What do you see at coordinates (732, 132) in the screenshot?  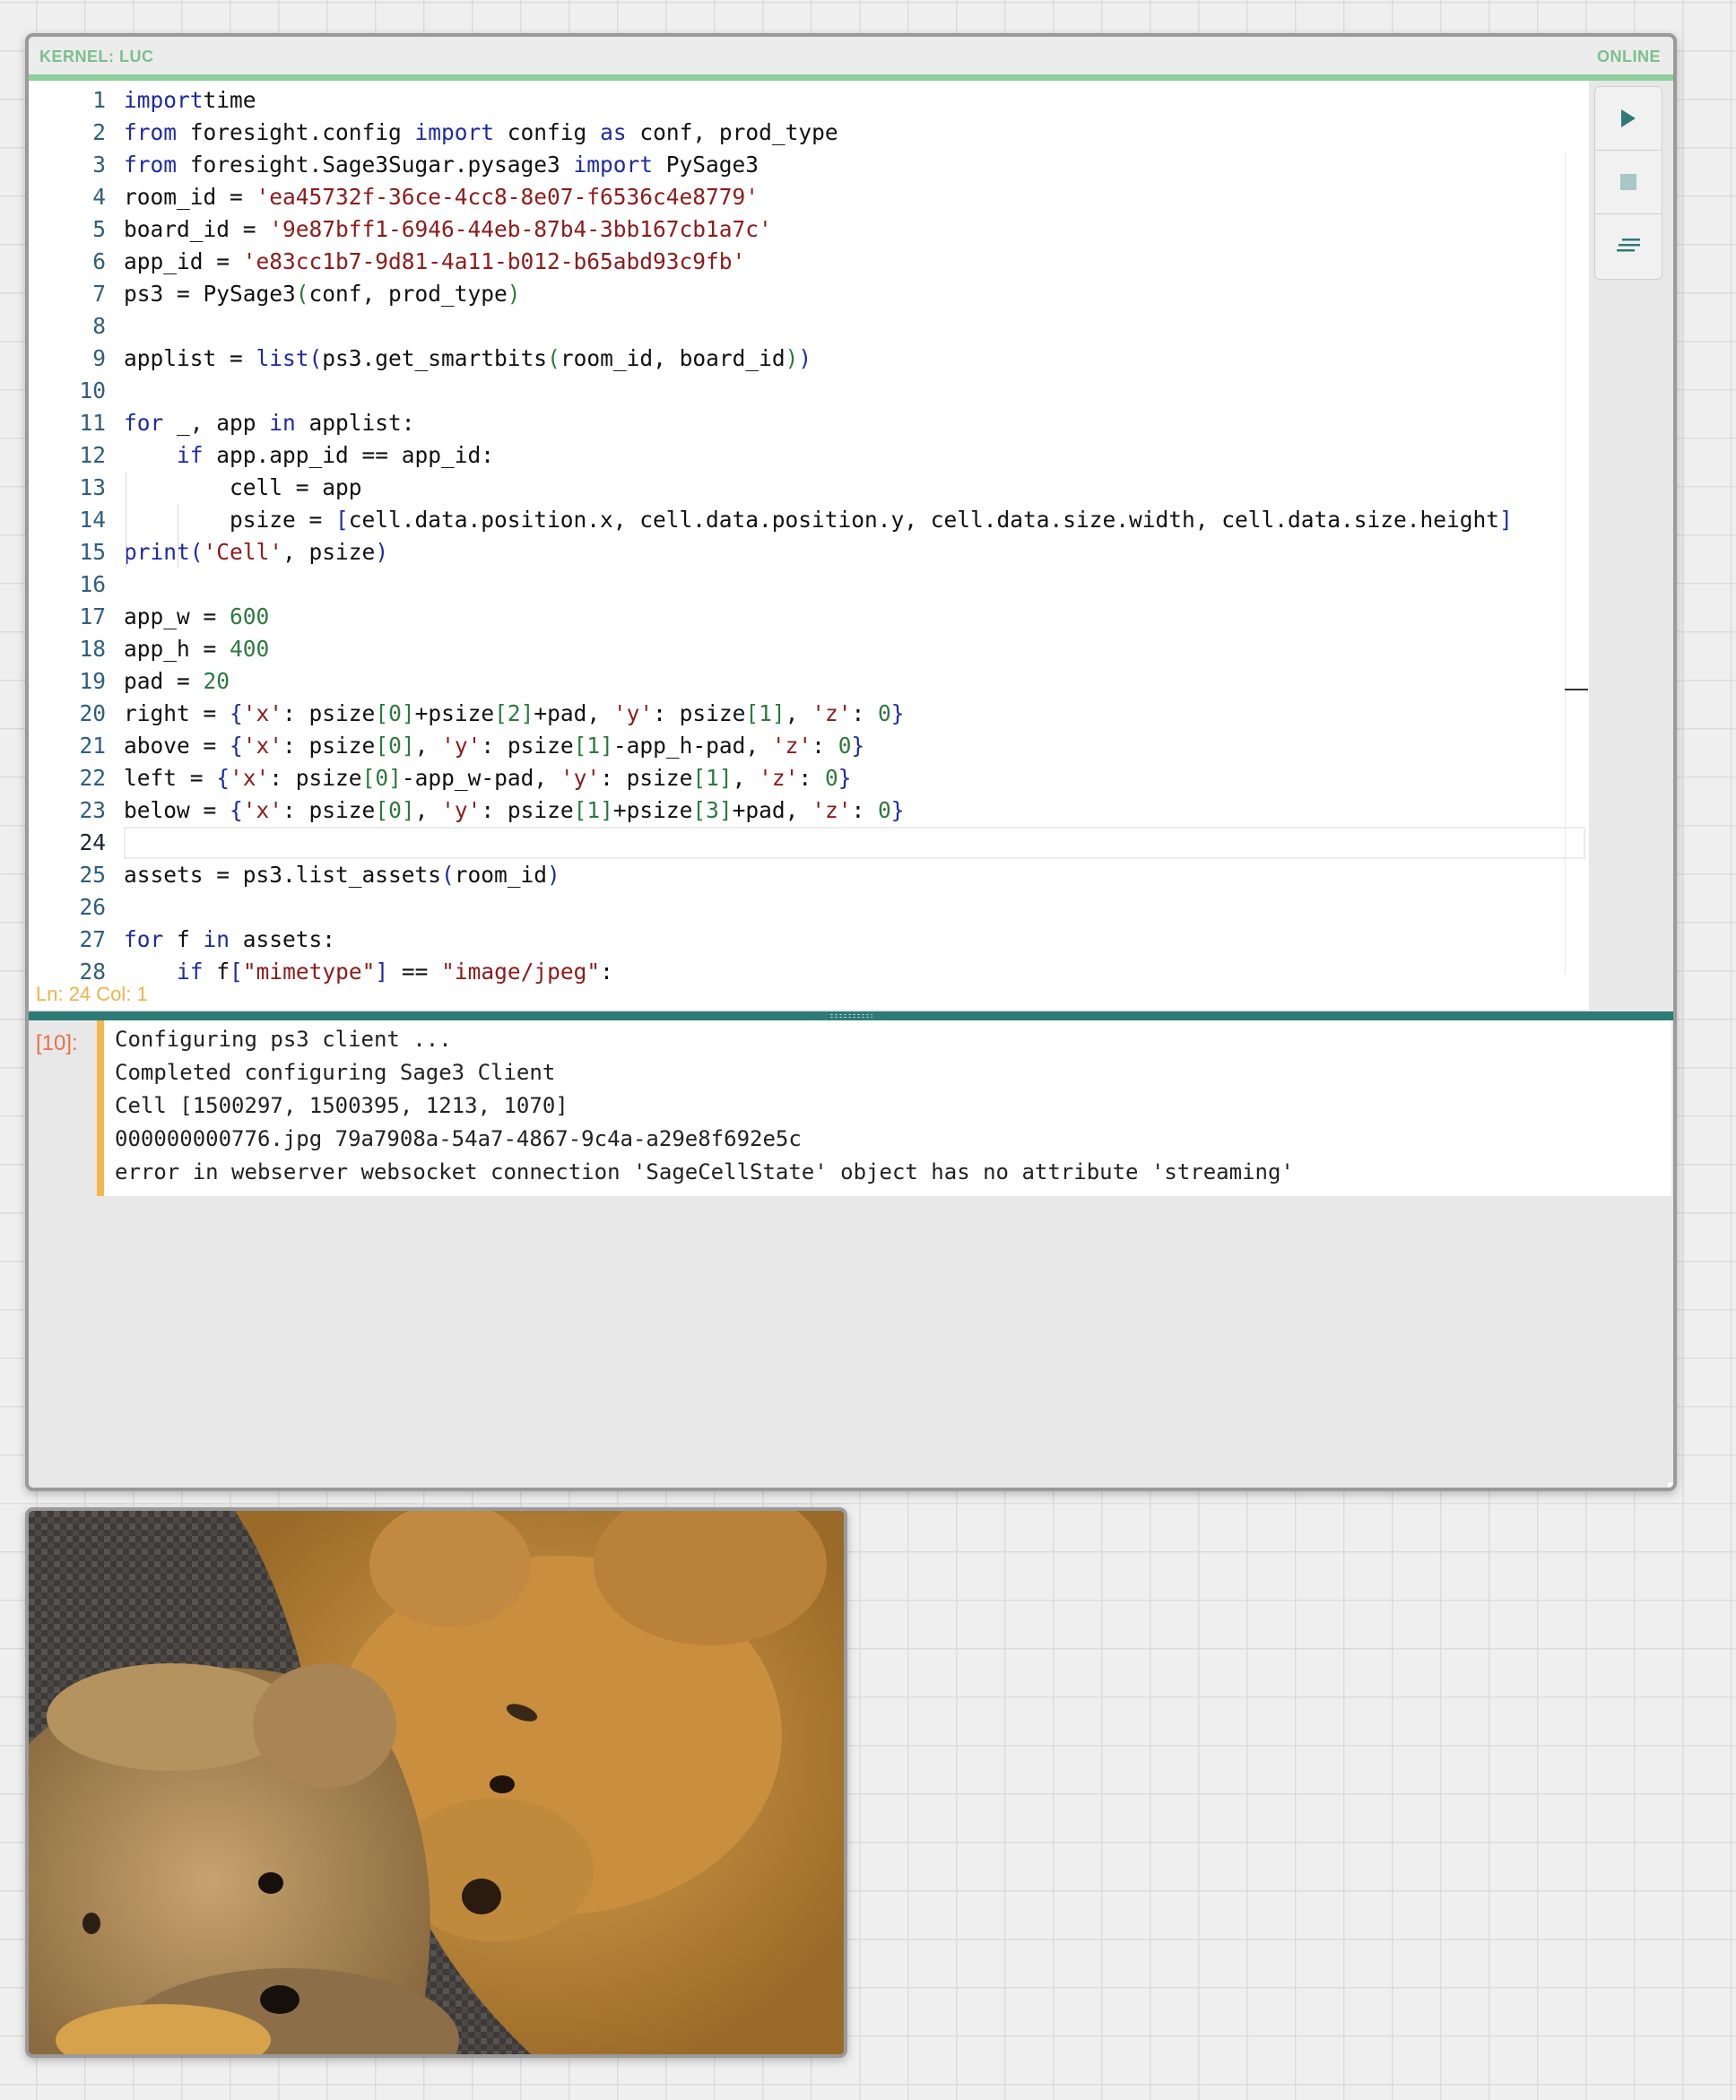 I see `code-token: conf, prod_type` at bounding box center [732, 132].